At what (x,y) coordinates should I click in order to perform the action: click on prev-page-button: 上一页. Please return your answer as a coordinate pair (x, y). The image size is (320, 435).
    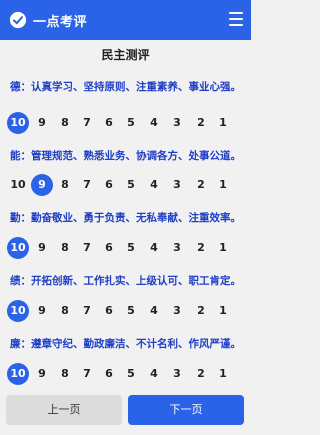
    Looking at the image, I should click on (64, 410).